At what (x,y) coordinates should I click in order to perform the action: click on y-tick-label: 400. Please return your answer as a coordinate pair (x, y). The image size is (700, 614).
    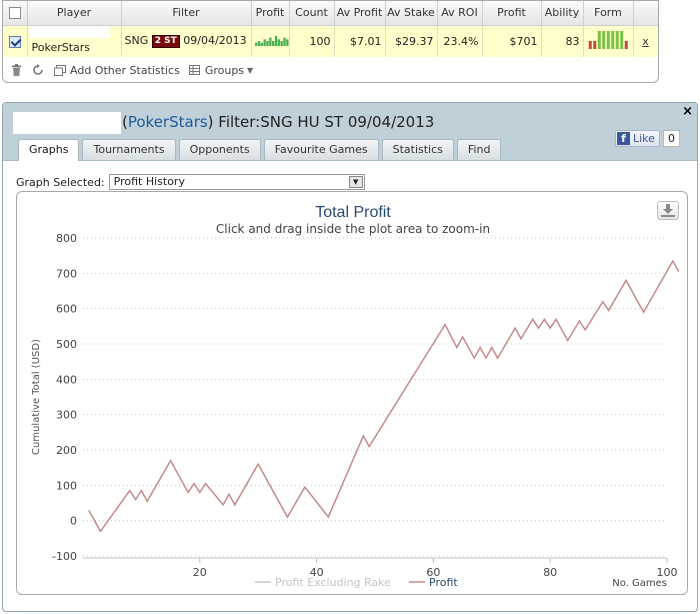
    Looking at the image, I should click on (66, 379).